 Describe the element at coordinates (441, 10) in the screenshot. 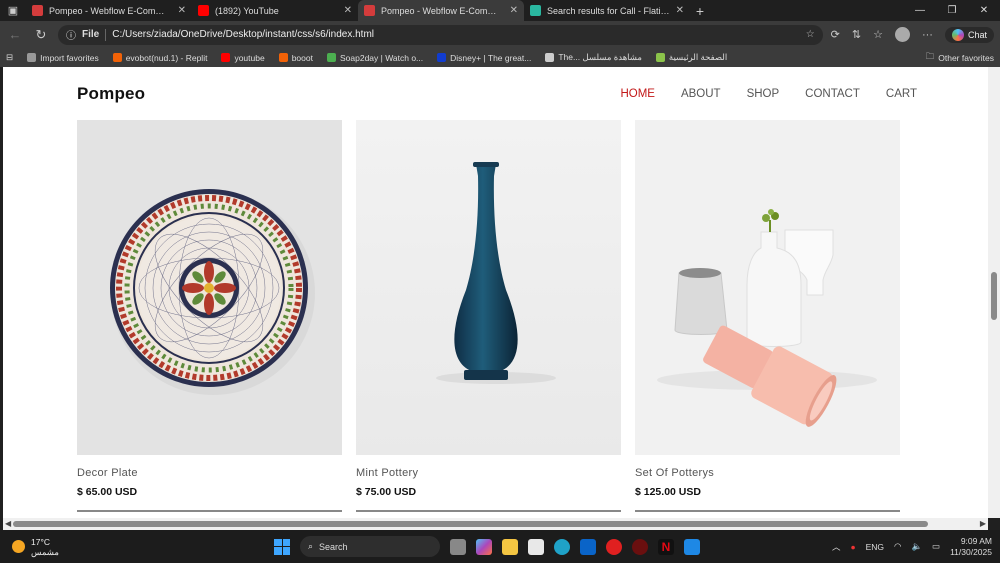

I see `tab-2: Pompeo - Webflow E-Commerce ✕` at that location.